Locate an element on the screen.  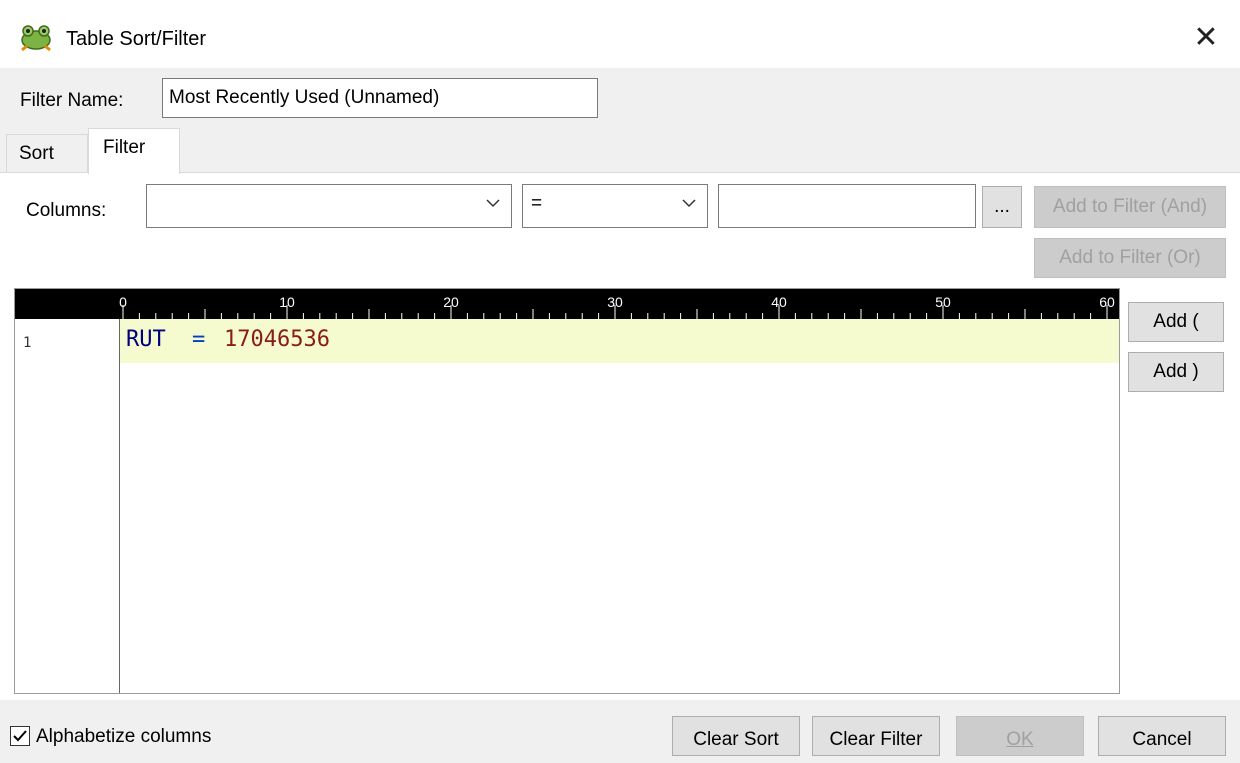
ruler-label: 50 is located at coordinates (943, 302).